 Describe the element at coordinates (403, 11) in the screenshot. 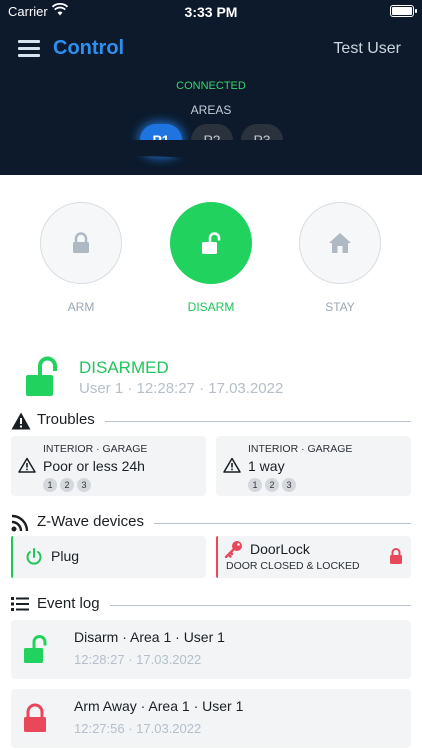

I see `battery-icon` at that location.